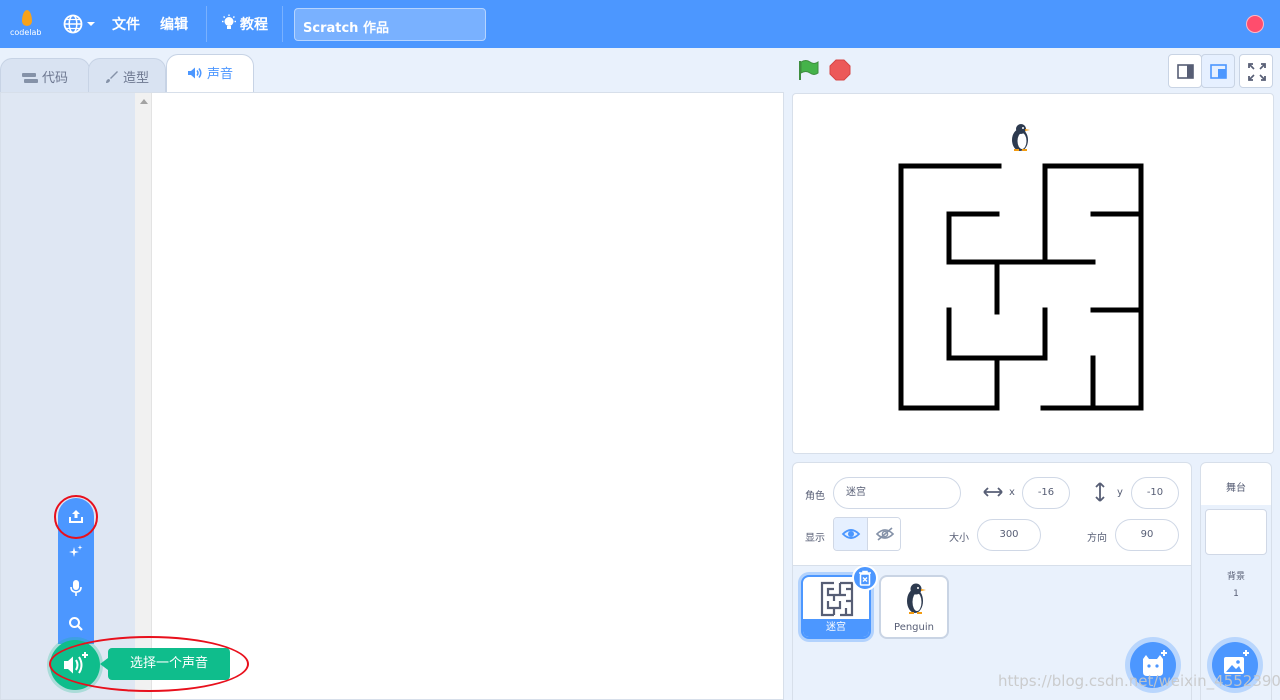  What do you see at coordinates (135, 78) in the screenshot?
I see `tab-costumes-label: 造型` at bounding box center [135, 78].